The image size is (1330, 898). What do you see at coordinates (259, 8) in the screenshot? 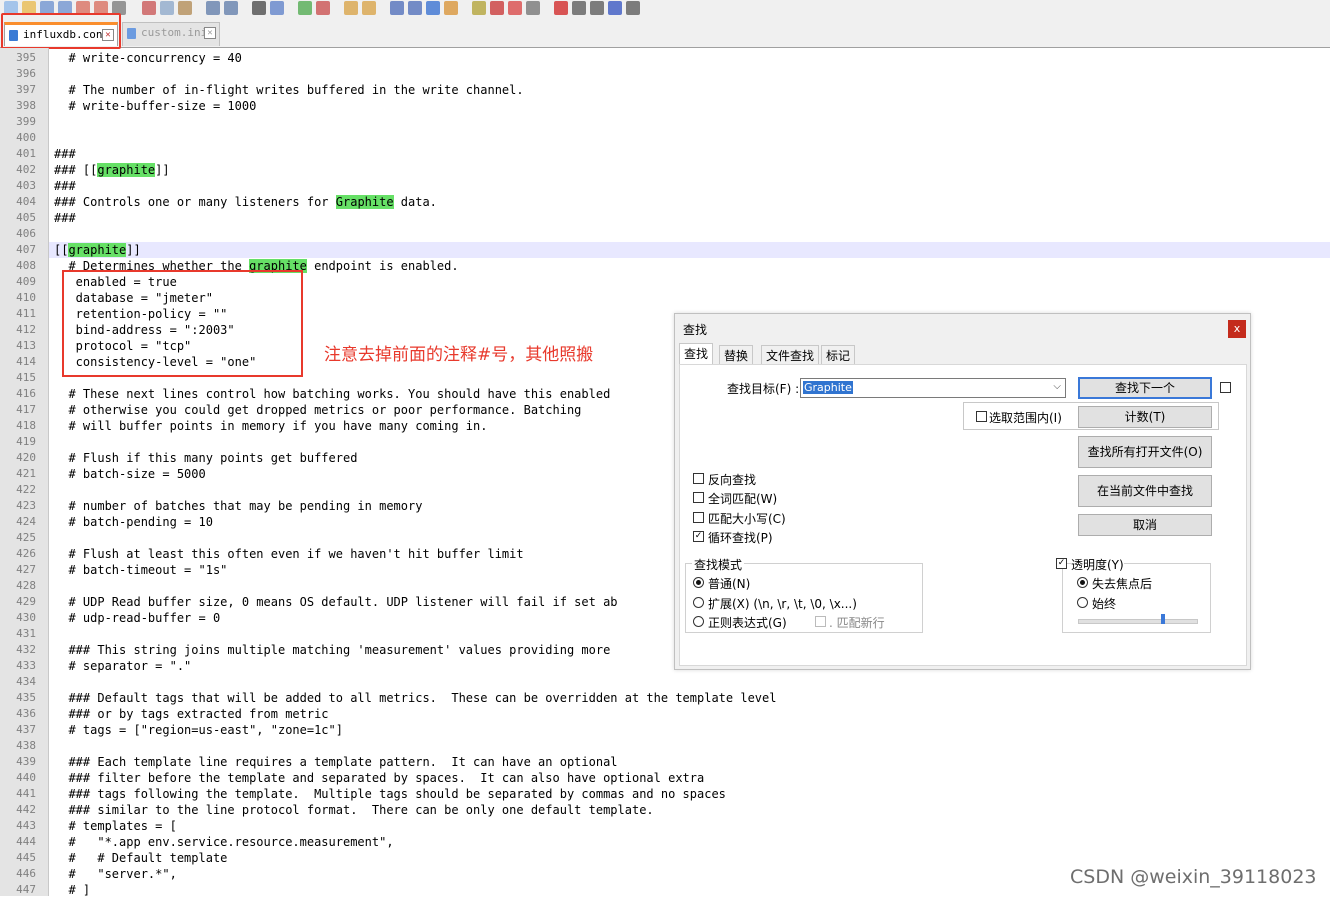
I see `find-icon` at bounding box center [259, 8].